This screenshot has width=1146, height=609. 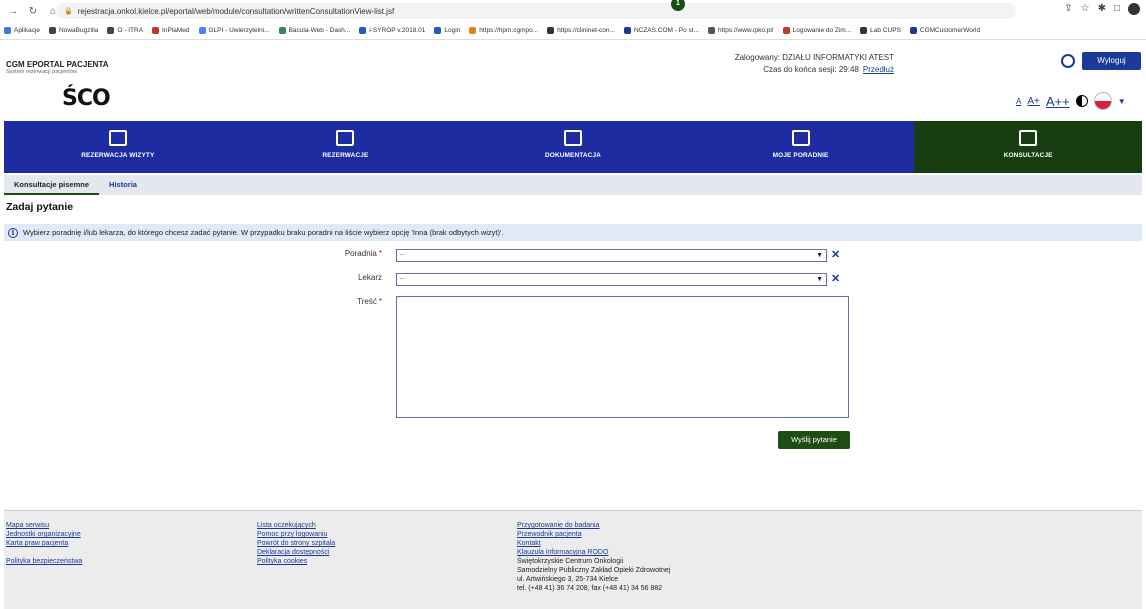 I want to click on footer-link: Pomoc przy logowaniu, so click(x=296, y=534).